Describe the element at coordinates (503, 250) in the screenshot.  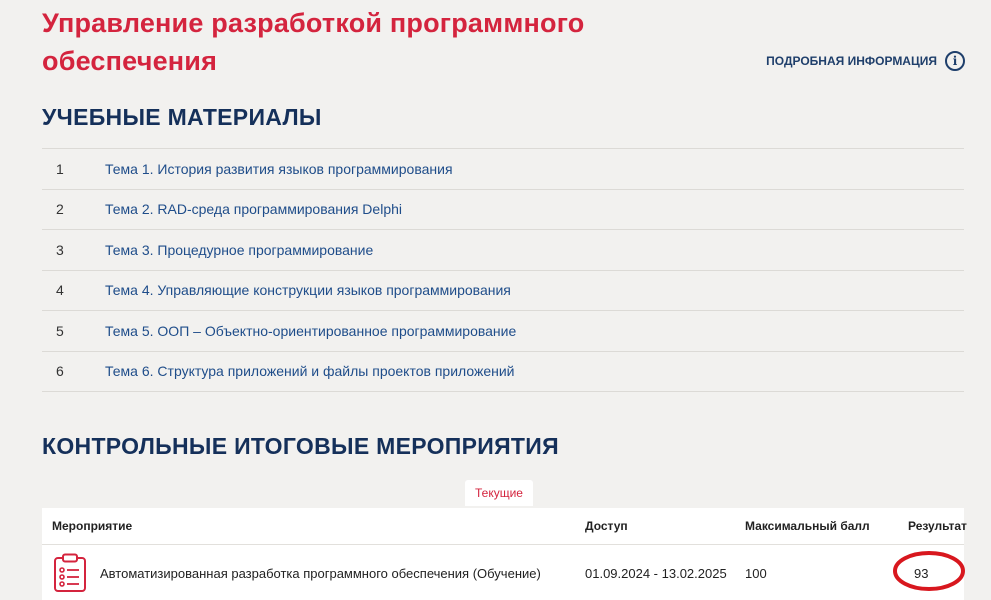
I see `list-item: 3 Тема 3. Процедурное программирование` at that location.